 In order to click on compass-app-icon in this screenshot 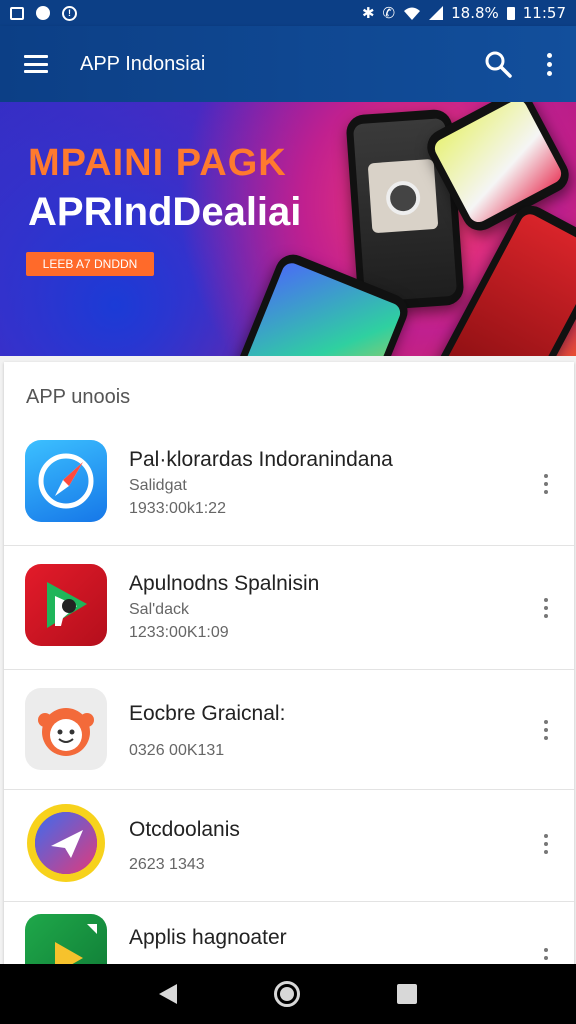, I will do `click(66, 481)`.